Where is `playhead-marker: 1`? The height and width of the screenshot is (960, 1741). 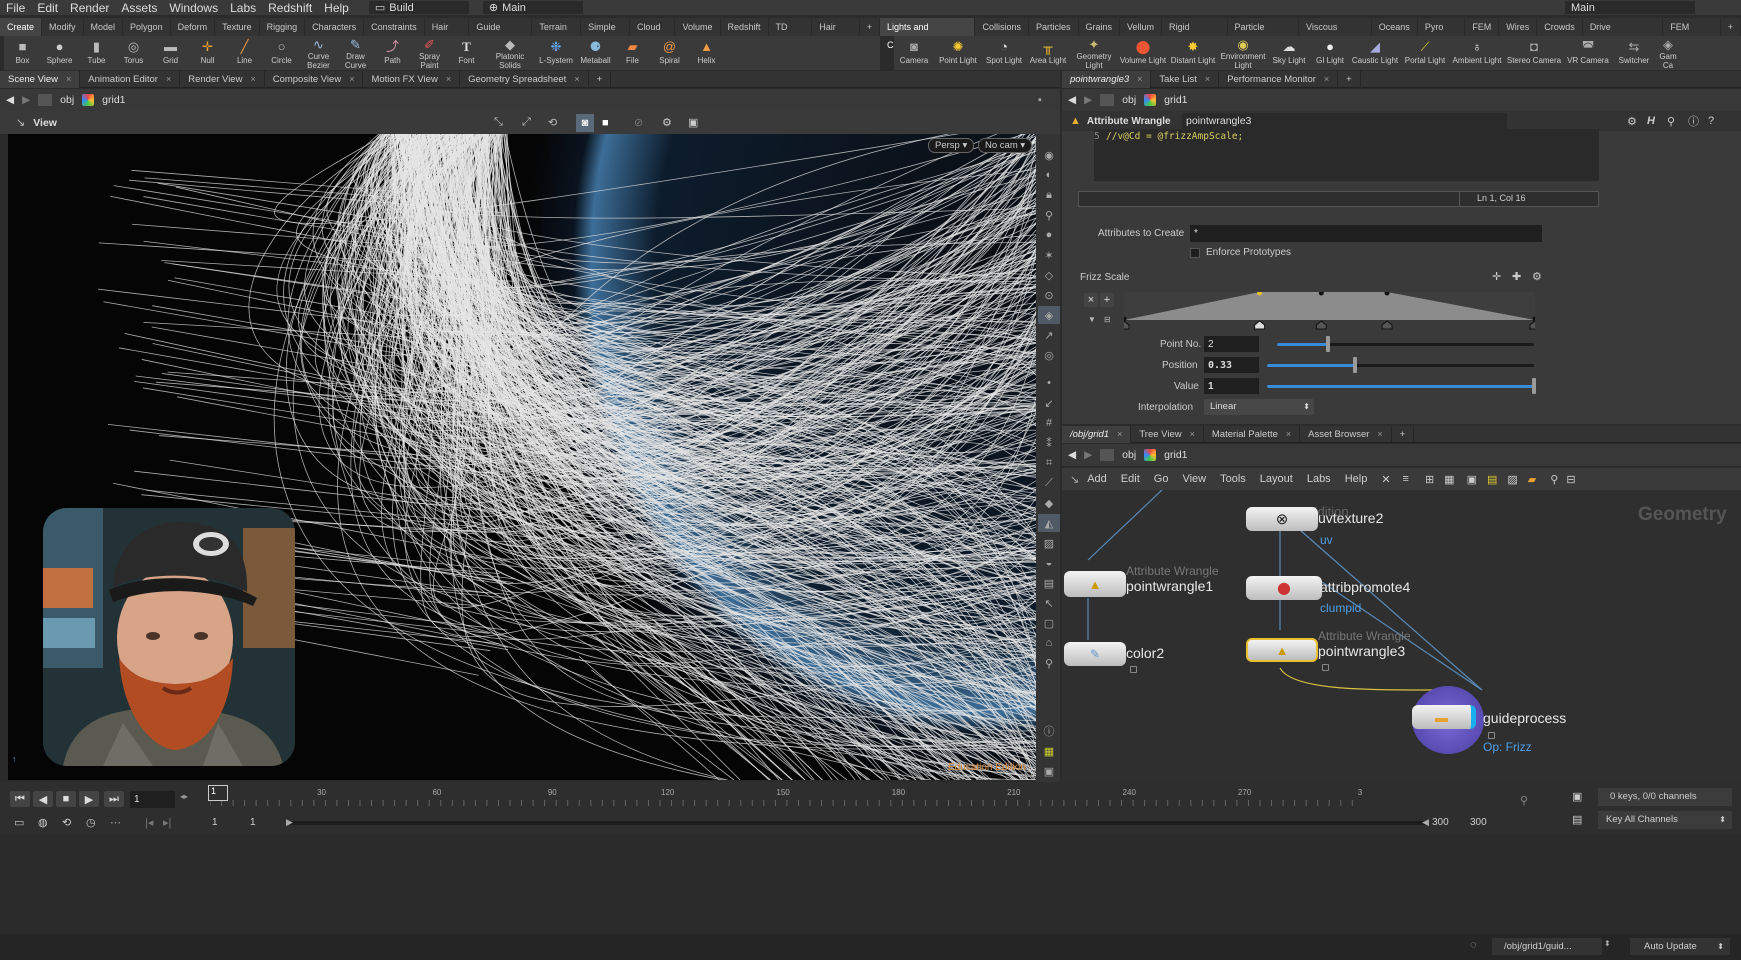
playhead-marker: 1 is located at coordinates (218, 793).